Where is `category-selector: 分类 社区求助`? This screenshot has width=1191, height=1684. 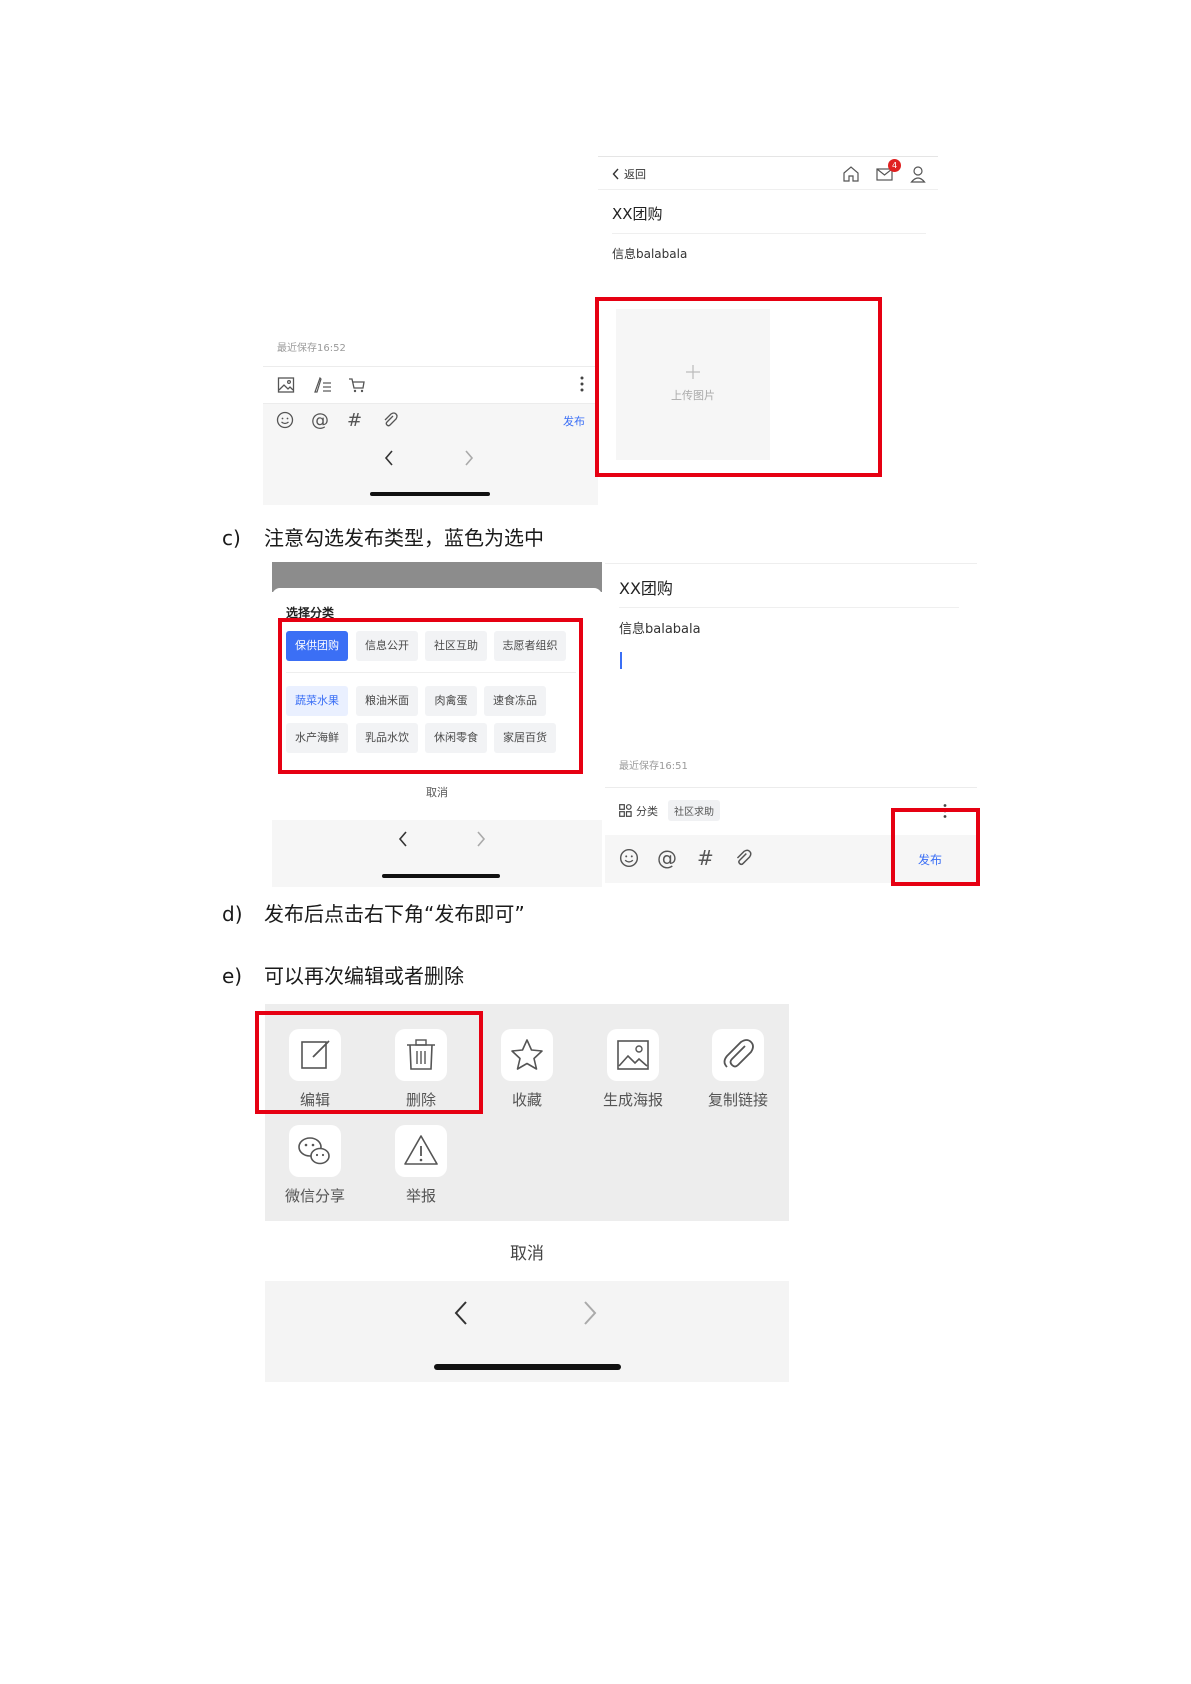
category-selector: 分类 社区求助 is located at coordinates (669, 810).